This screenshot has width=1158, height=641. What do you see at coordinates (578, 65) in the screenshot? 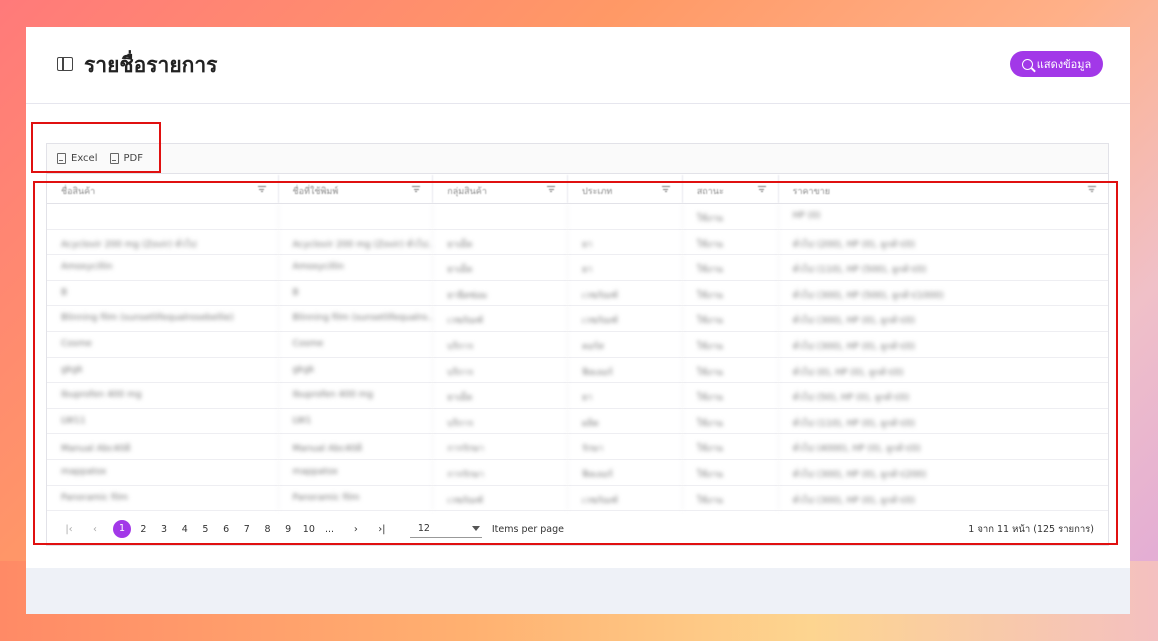
I see `page-header: รายชื่อรายการ แสดงข้อมูล` at bounding box center [578, 65].